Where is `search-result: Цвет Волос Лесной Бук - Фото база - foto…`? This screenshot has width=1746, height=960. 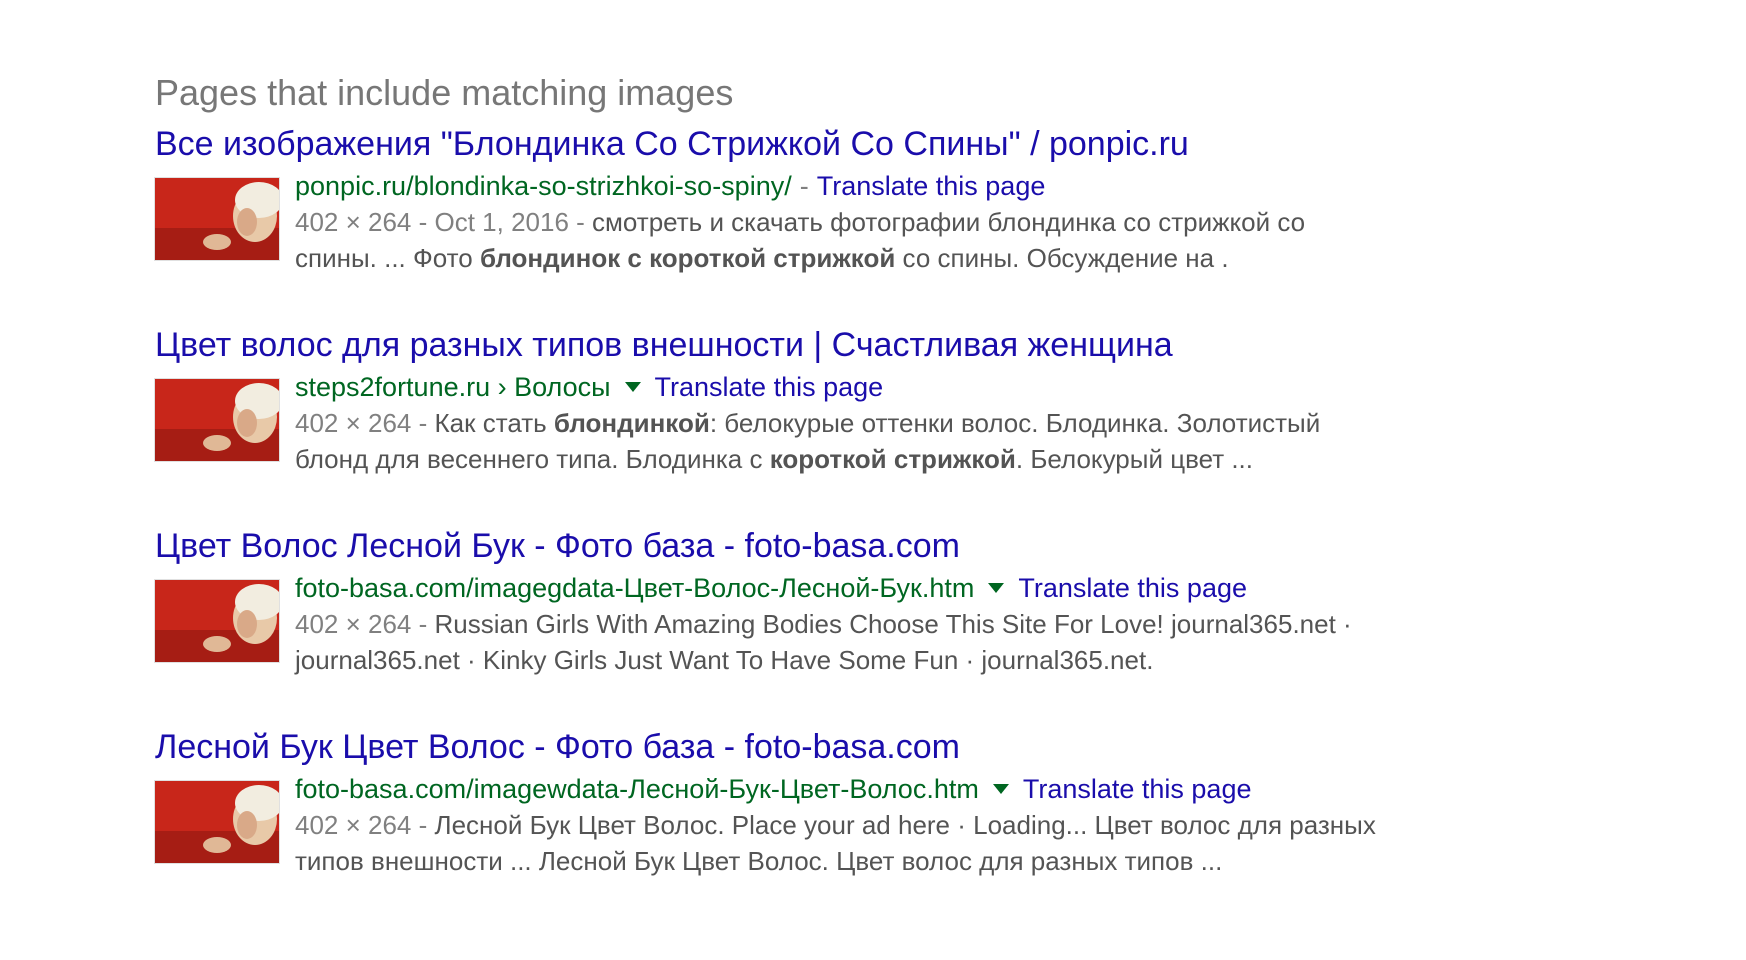
search-result: Цвет Волос Лесной Бук - Фото база - foto… is located at coordinates (815, 601).